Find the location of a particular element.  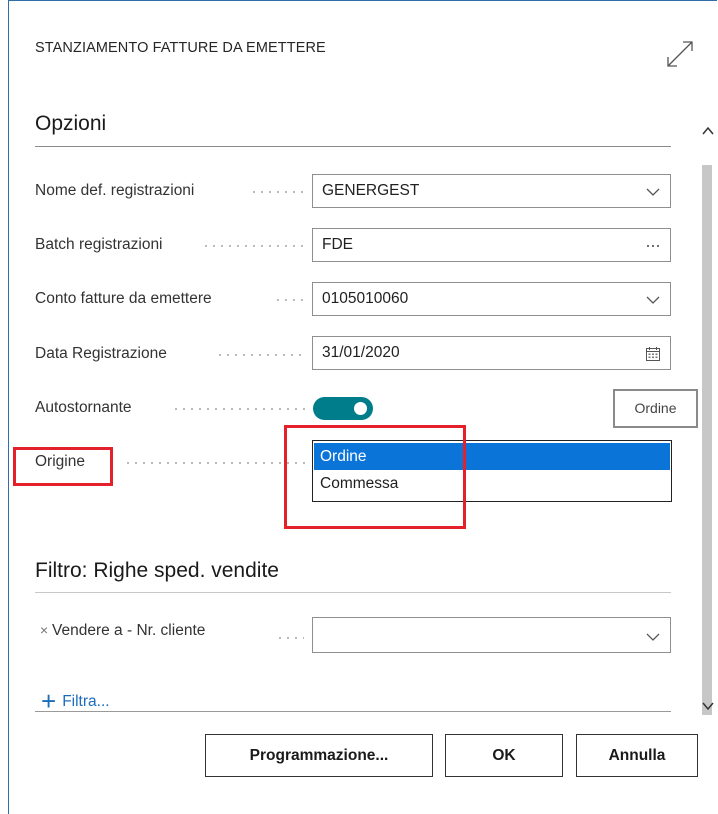

field-value: 31/01/2020 is located at coordinates (361, 352).